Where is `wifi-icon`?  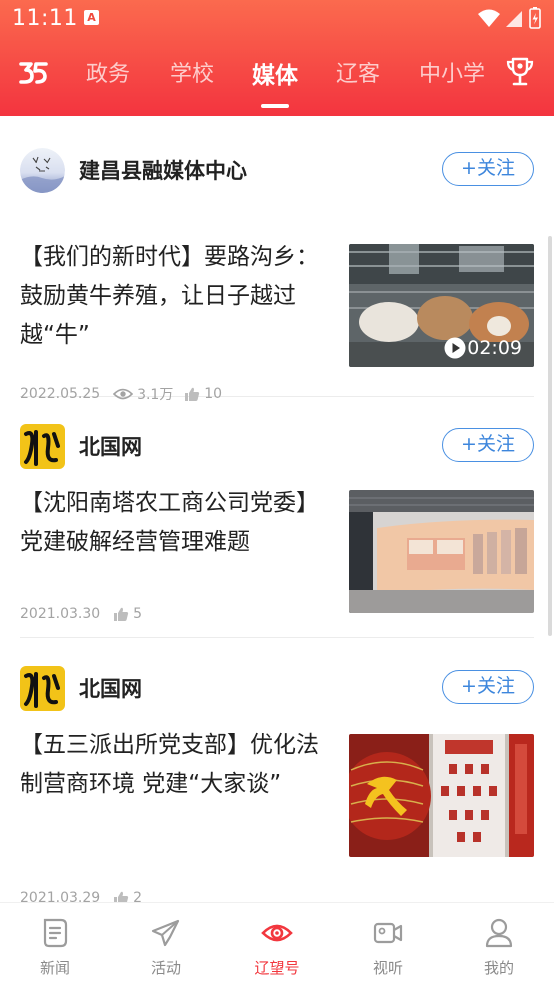 wifi-icon is located at coordinates (489, 18).